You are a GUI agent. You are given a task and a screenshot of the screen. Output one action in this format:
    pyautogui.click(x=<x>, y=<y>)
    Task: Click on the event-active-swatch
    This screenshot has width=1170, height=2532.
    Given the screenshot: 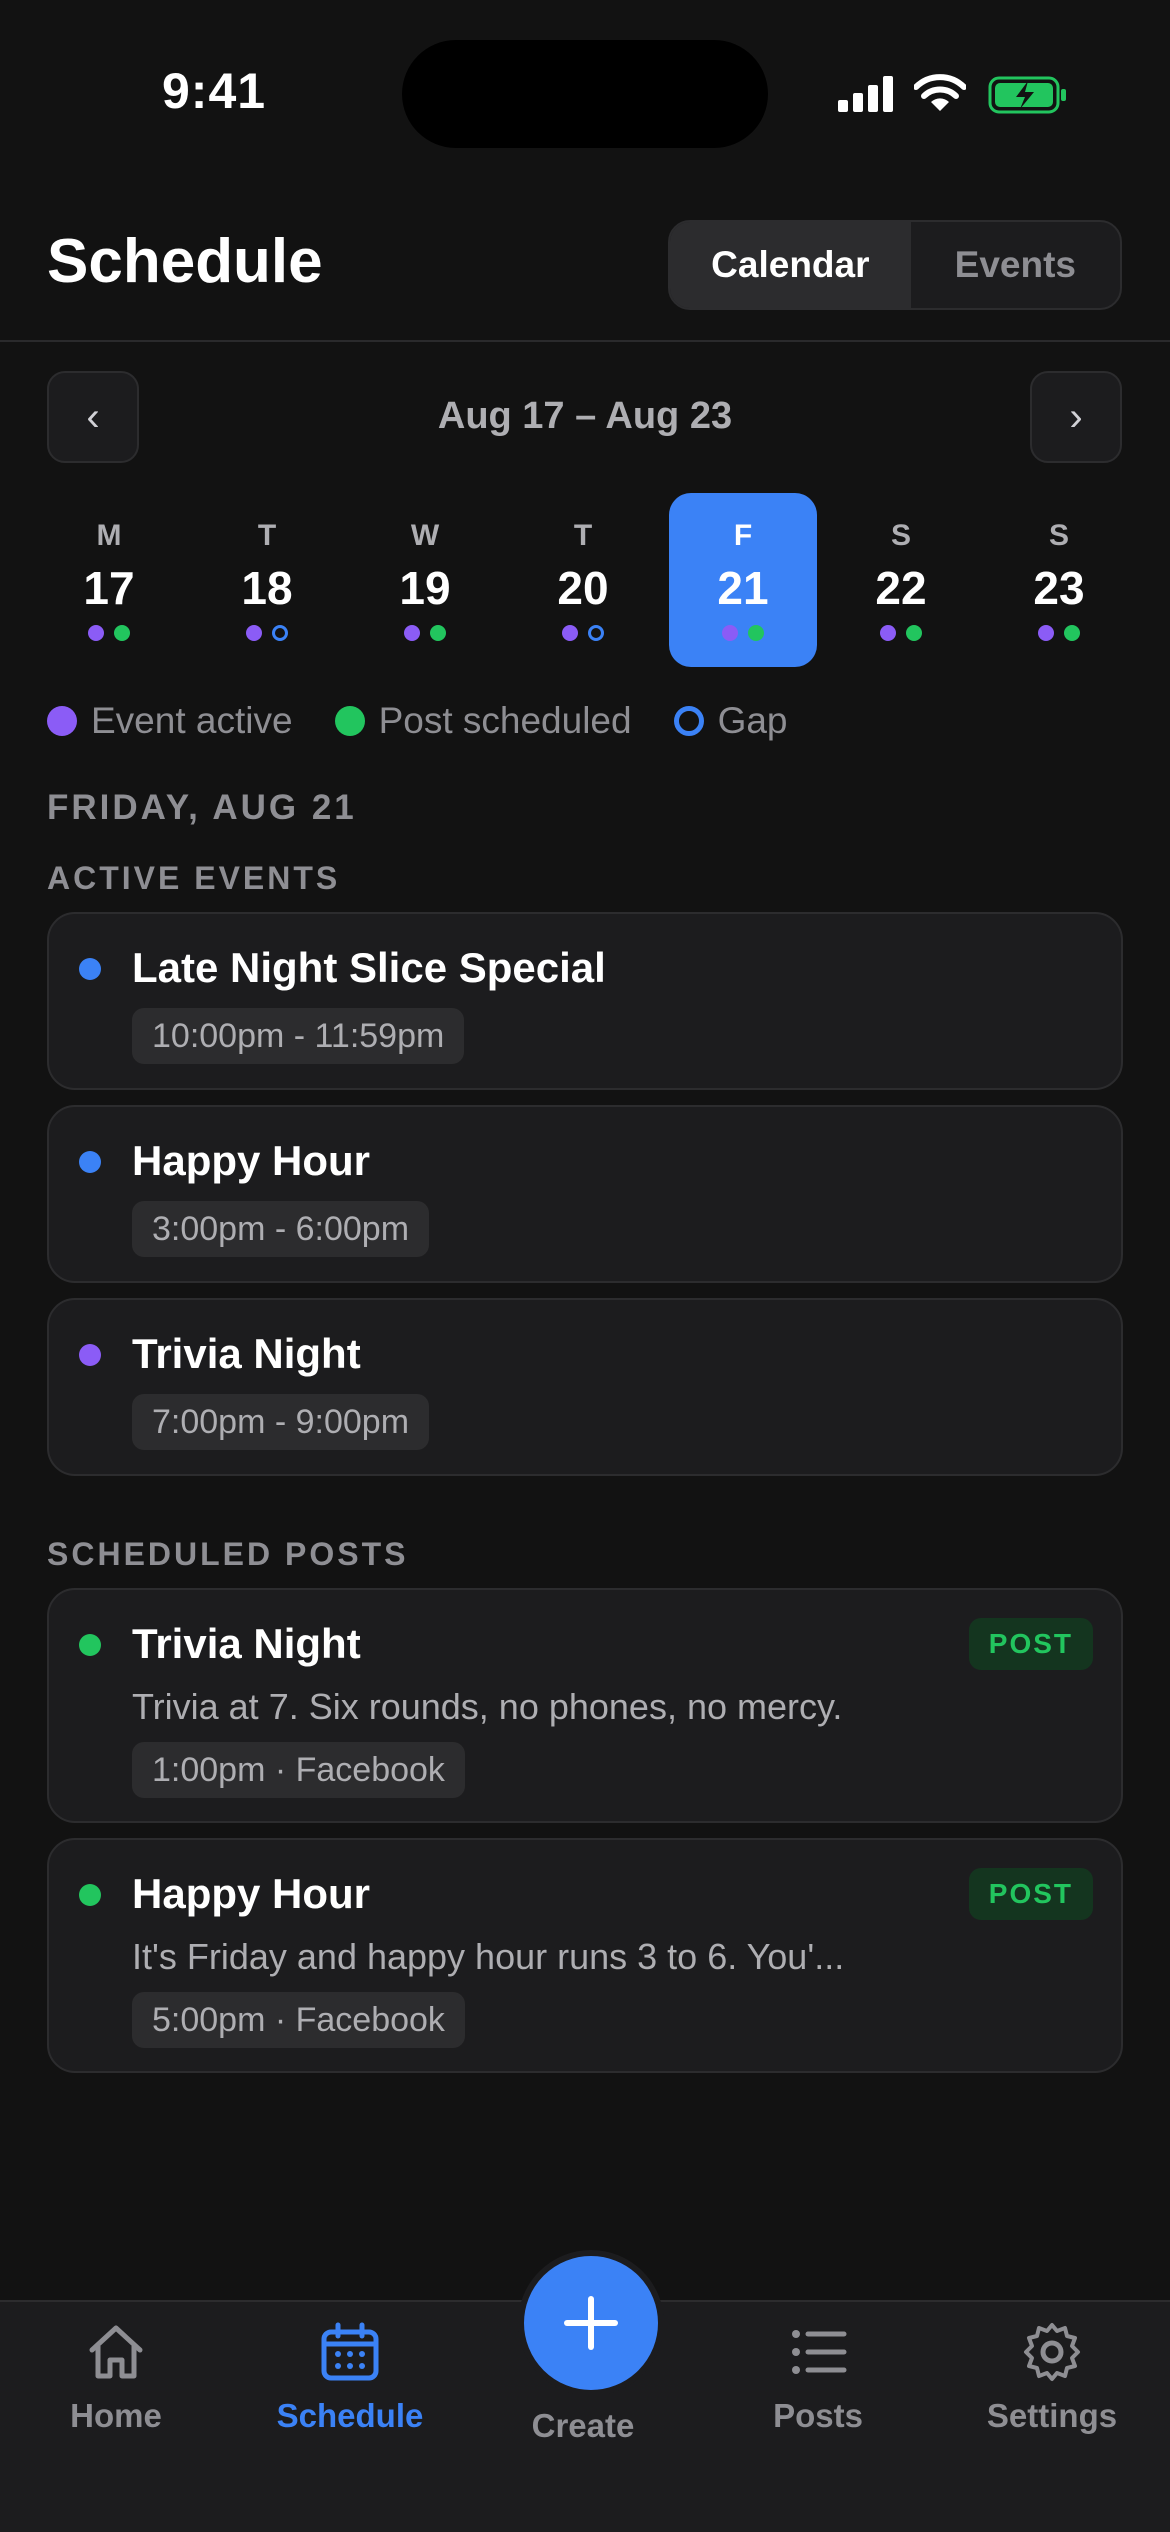 What is the action you would take?
    pyautogui.click(x=62, y=721)
    